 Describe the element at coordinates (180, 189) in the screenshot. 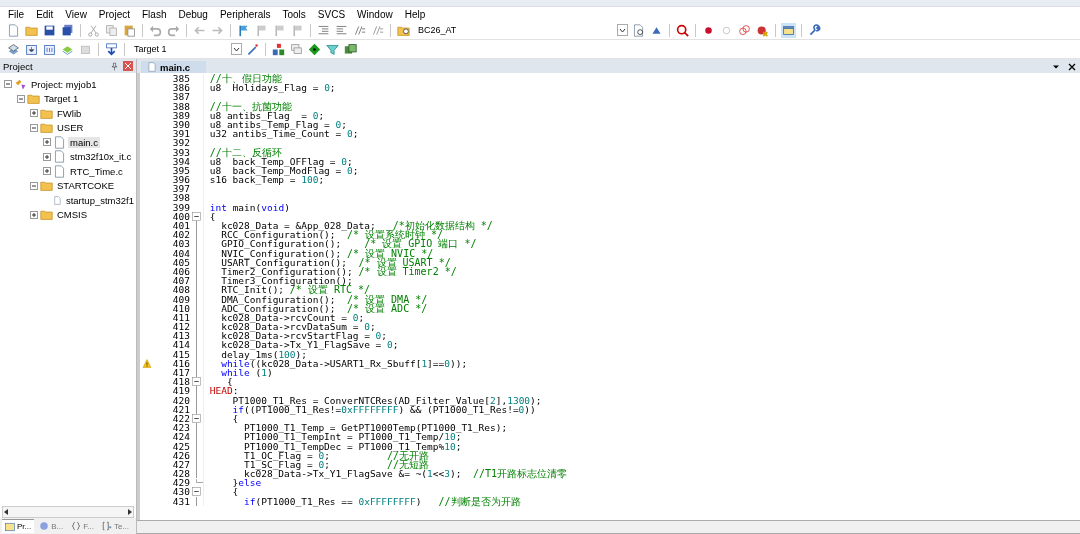

I see `line-number: 397` at that location.